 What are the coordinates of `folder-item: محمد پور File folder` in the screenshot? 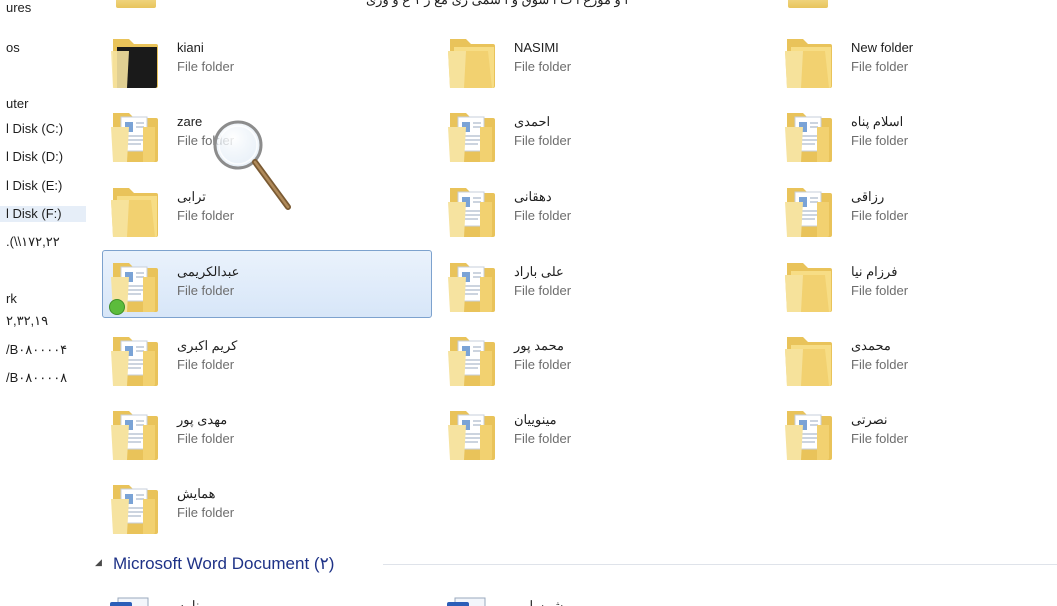 It's located at (604, 358).